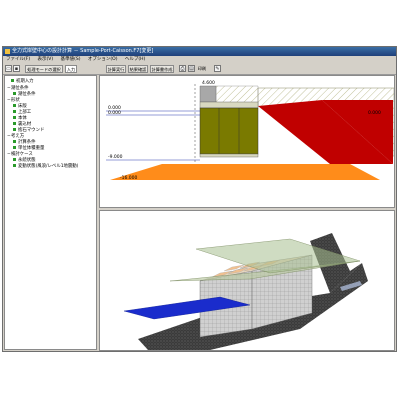  I want to click on print-label: 印刷, so click(202, 69).